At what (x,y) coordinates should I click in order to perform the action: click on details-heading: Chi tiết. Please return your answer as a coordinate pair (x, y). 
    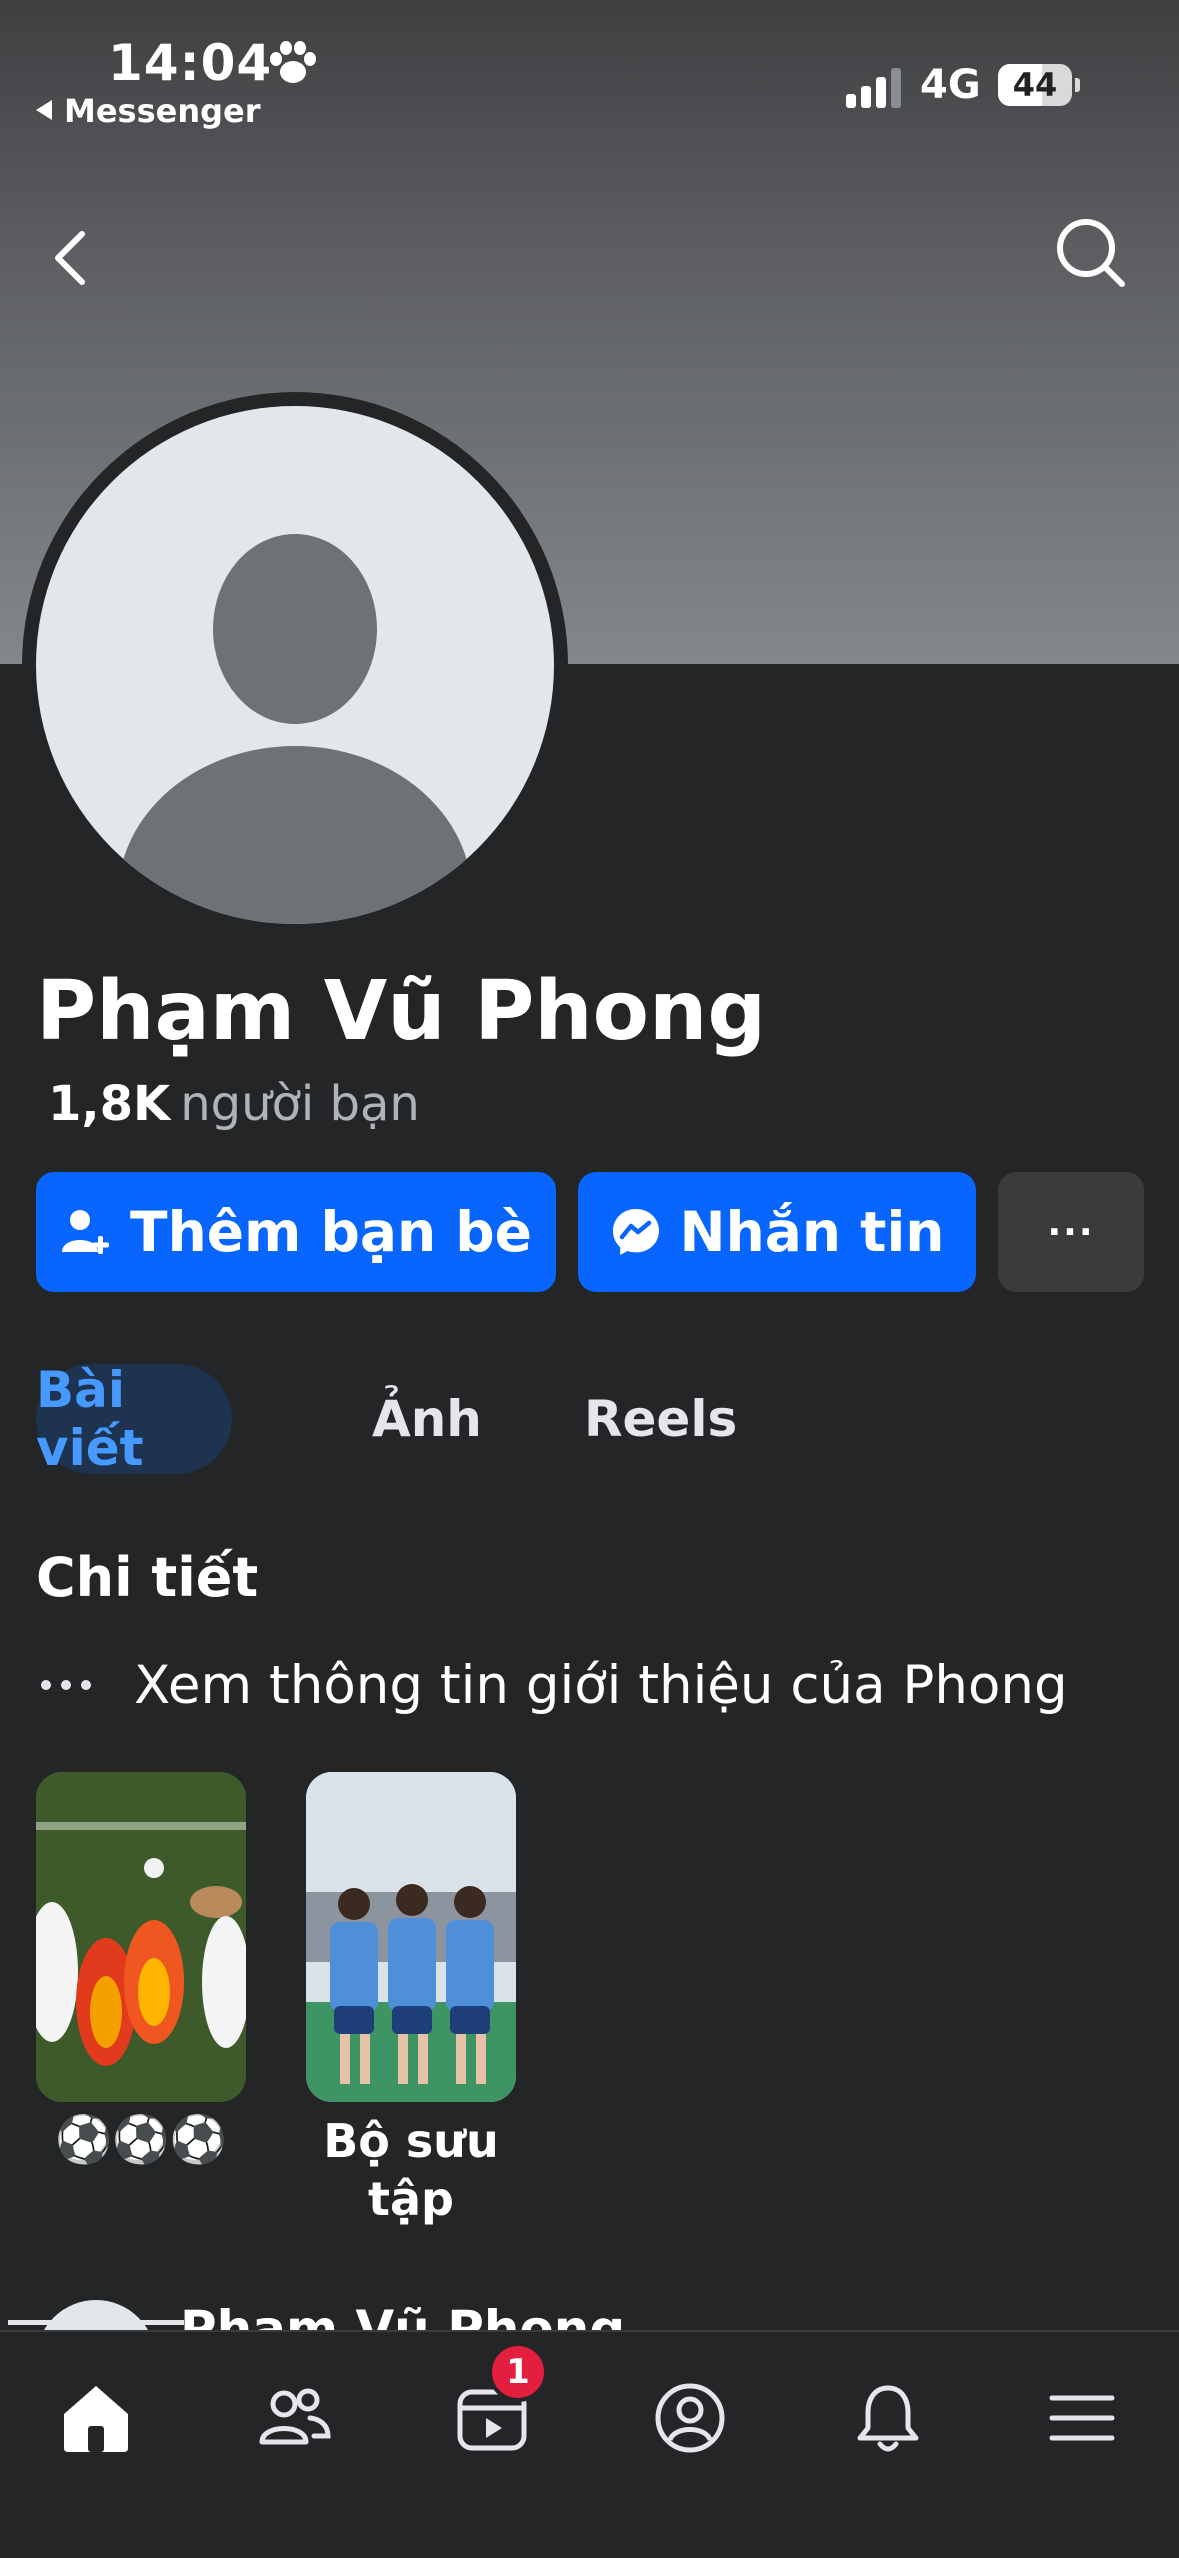
    Looking at the image, I should click on (147, 1577).